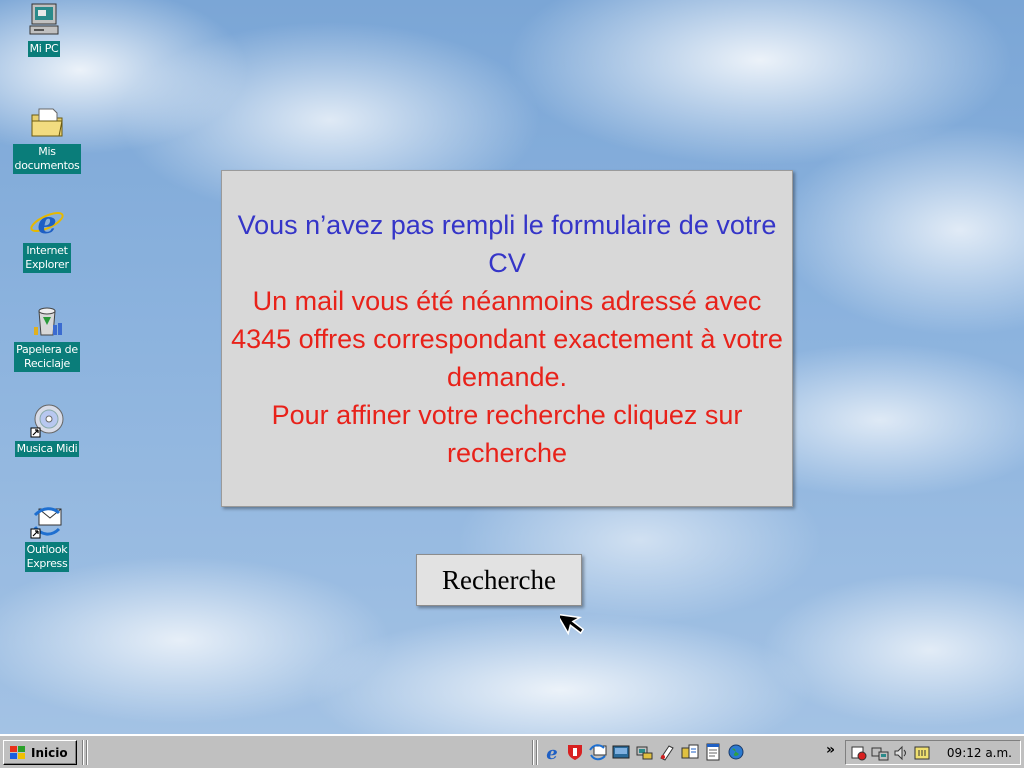 The image size is (1024, 768). I want to click on show-desktop-icon, so click(621, 752).